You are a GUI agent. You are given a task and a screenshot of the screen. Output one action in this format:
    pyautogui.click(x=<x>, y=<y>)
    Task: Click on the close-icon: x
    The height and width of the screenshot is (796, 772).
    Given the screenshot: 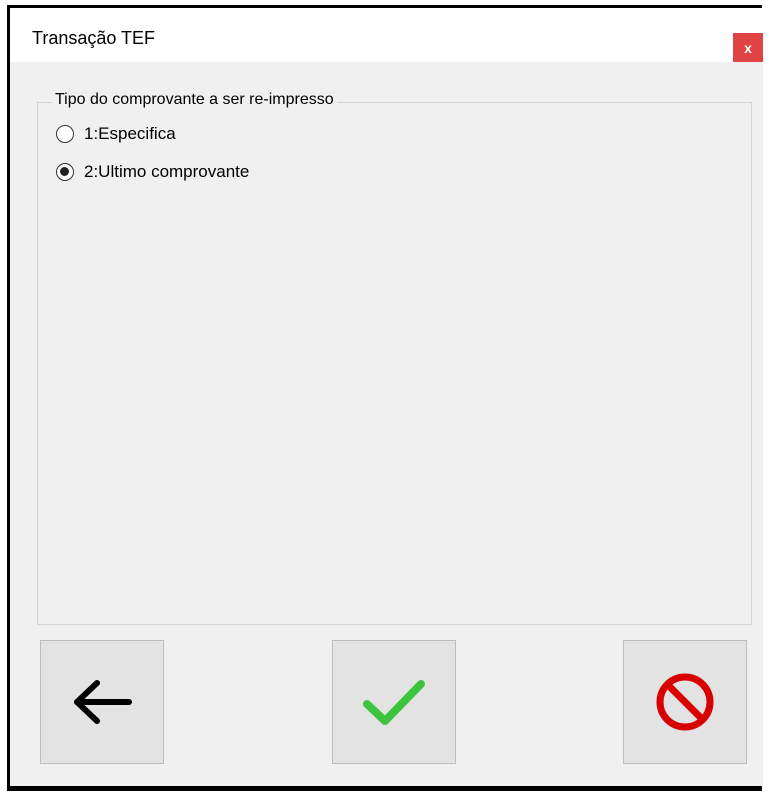 What is the action you would take?
    pyautogui.click(x=748, y=48)
    